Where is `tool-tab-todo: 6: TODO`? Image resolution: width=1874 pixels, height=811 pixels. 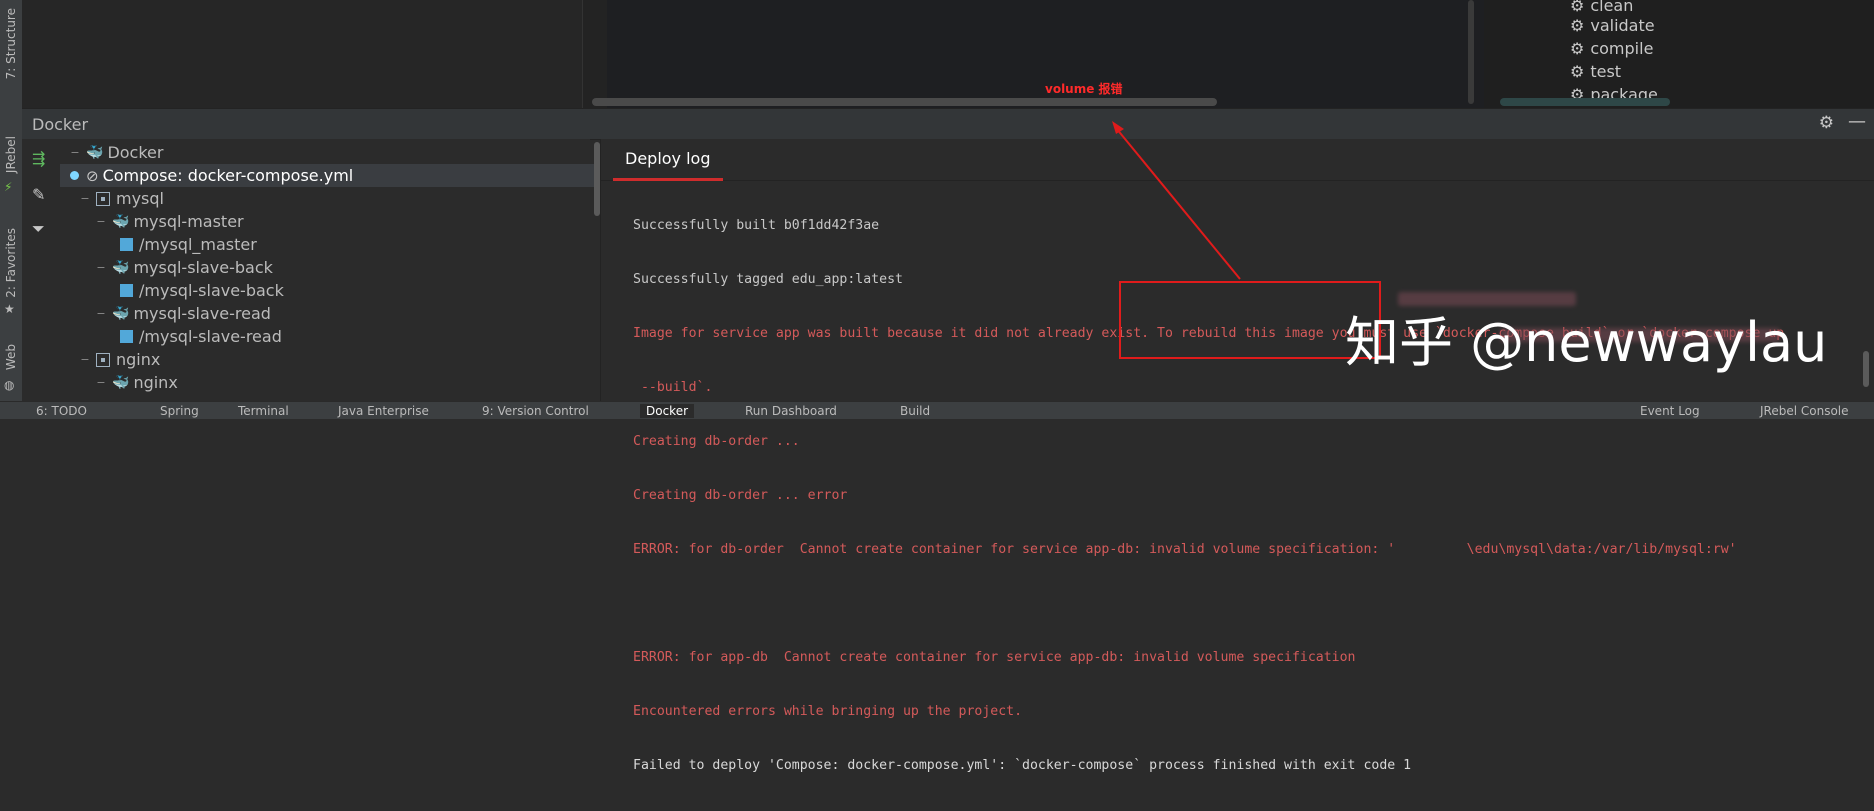 tool-tab-todo: 6: TODO is located at coordinates (61, 411).